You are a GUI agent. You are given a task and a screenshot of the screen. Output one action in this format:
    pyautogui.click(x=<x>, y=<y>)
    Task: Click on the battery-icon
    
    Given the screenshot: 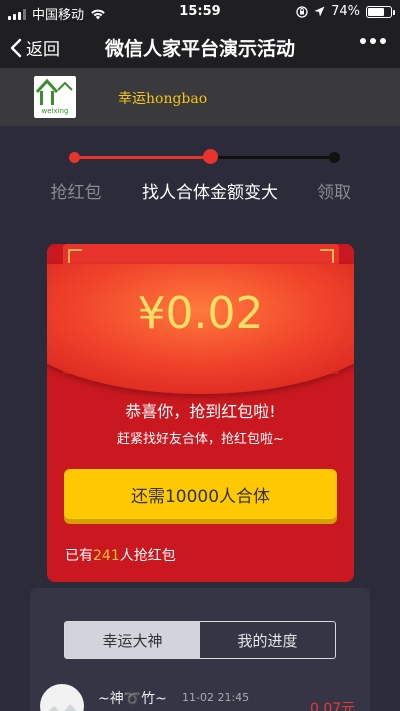 What is the action you would take?
    pyautogui.click(x=380, y=11)
    